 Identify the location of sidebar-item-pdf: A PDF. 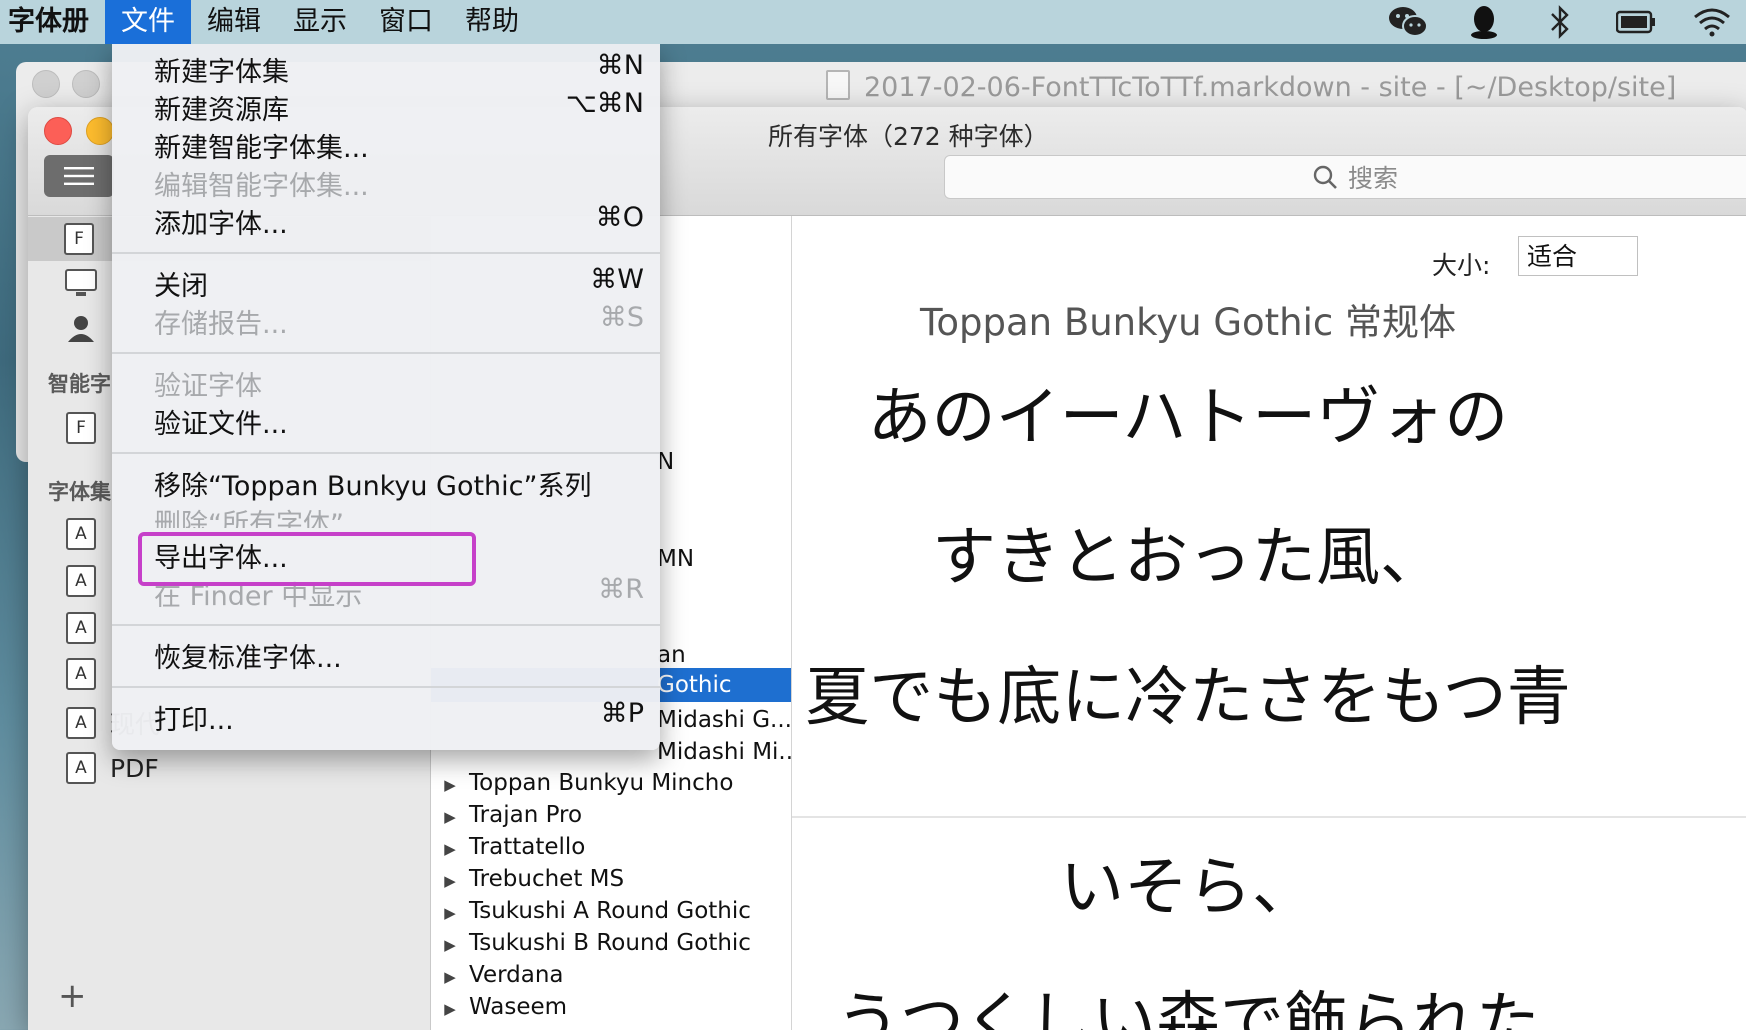
(112, 768).